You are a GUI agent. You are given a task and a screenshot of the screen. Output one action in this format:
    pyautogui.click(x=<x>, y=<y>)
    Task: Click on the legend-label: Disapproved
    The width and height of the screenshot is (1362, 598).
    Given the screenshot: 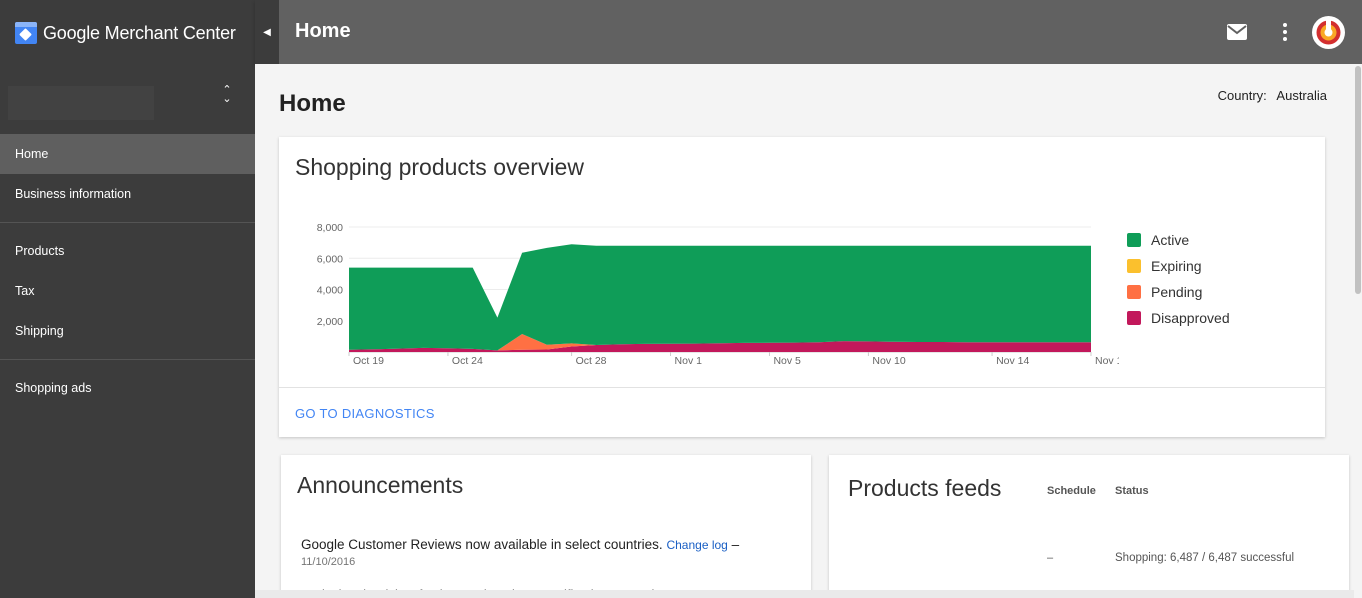 What is the action you would take?
    pyautogui.click(x=1190, y=318)
    